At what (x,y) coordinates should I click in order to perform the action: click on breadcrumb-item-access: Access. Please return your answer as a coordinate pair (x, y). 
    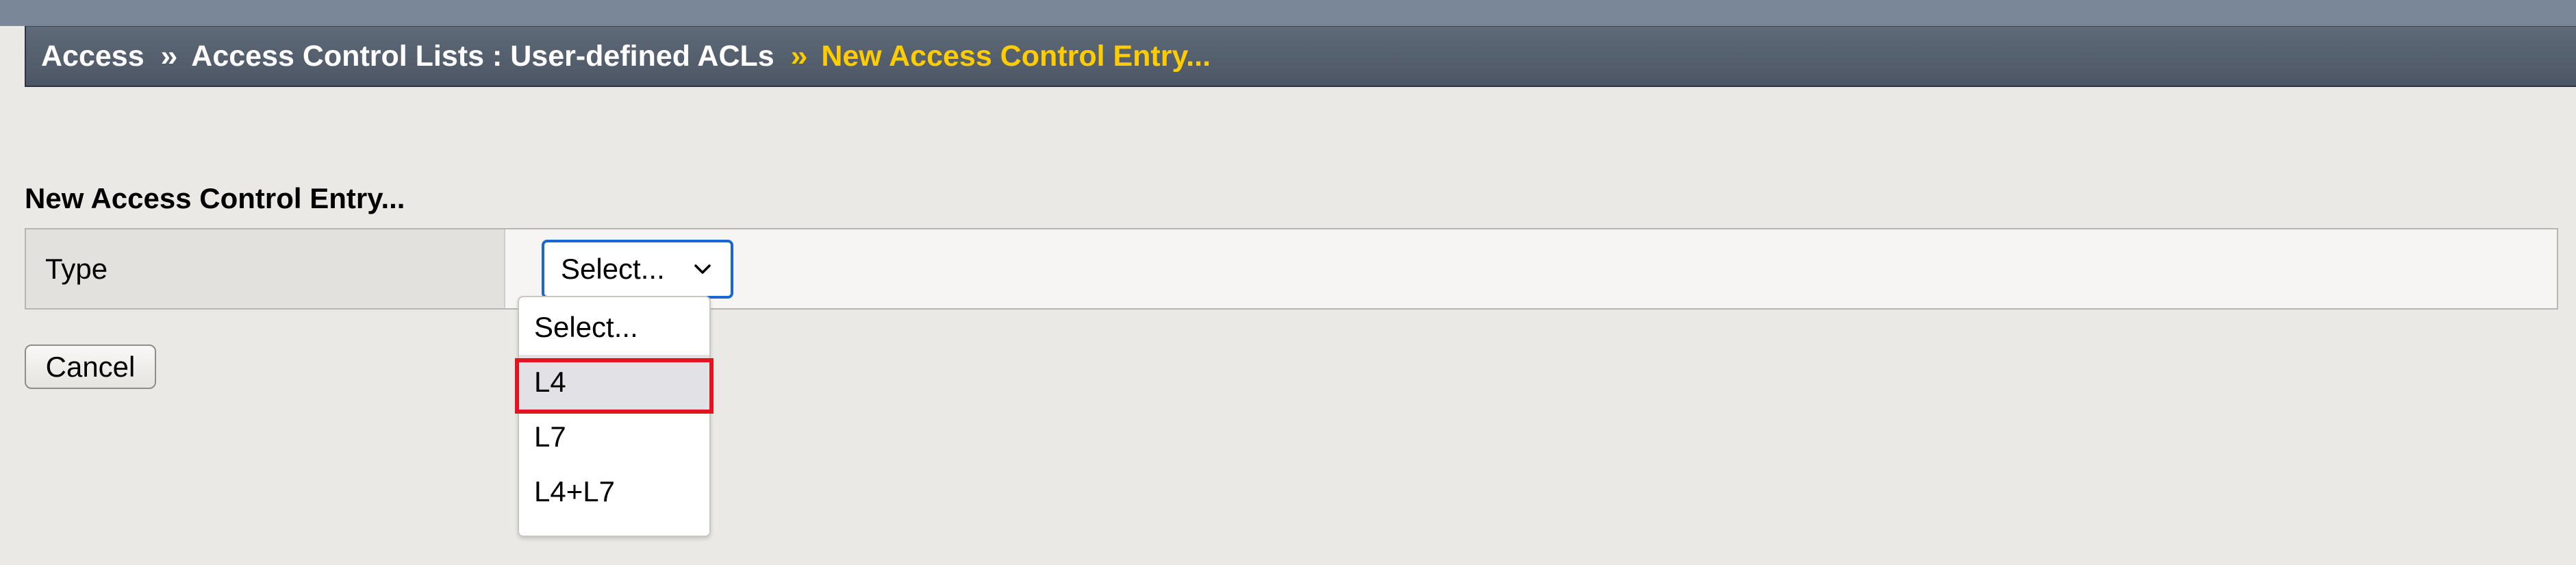
    Looking at the image, I should click on (93, 56).